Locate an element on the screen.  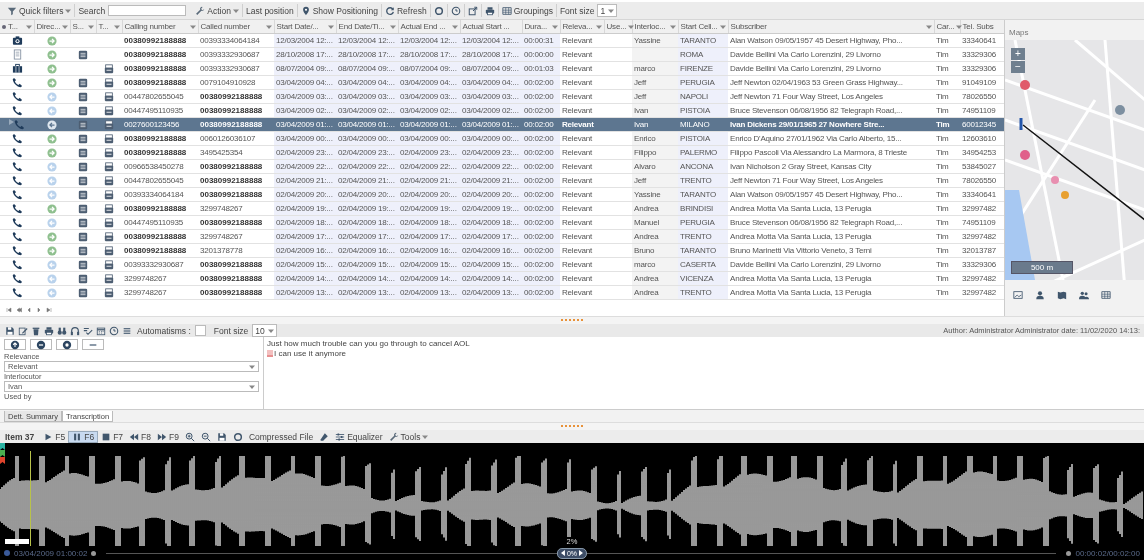
people-icon is located at coordinates (1084, 295).